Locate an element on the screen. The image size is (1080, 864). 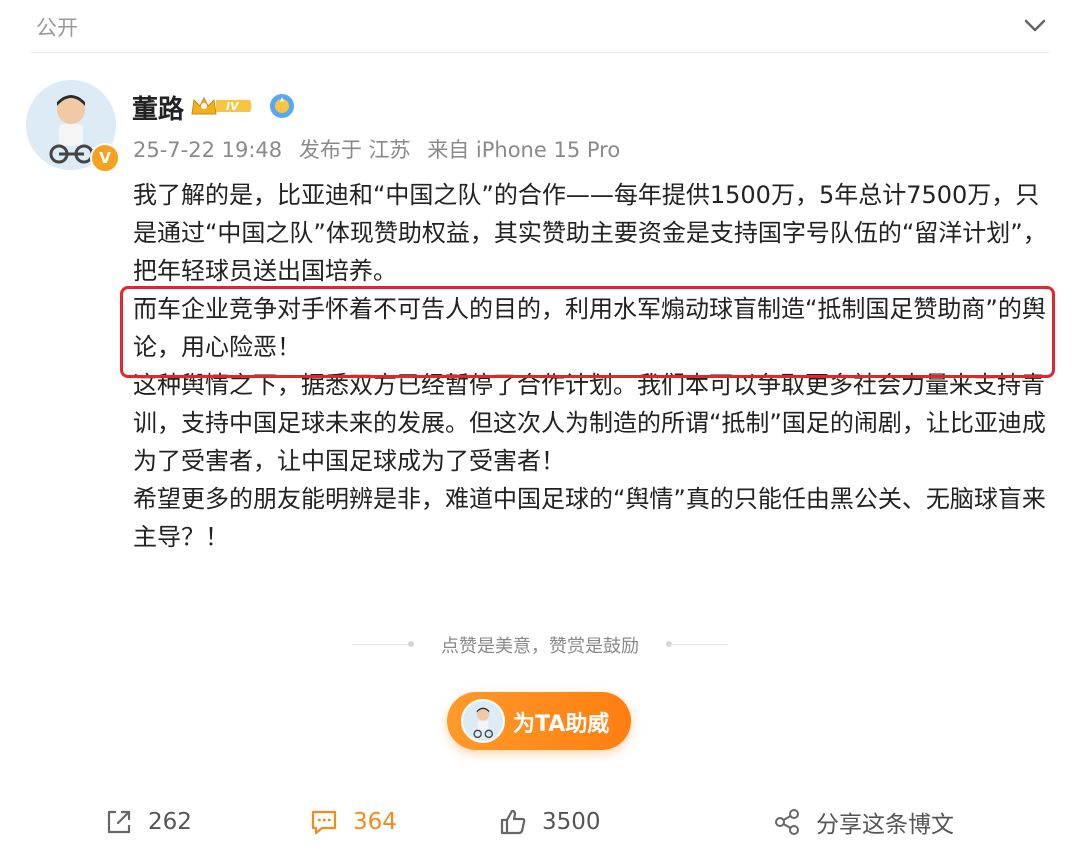
divider is located at coordinates (540, 52).